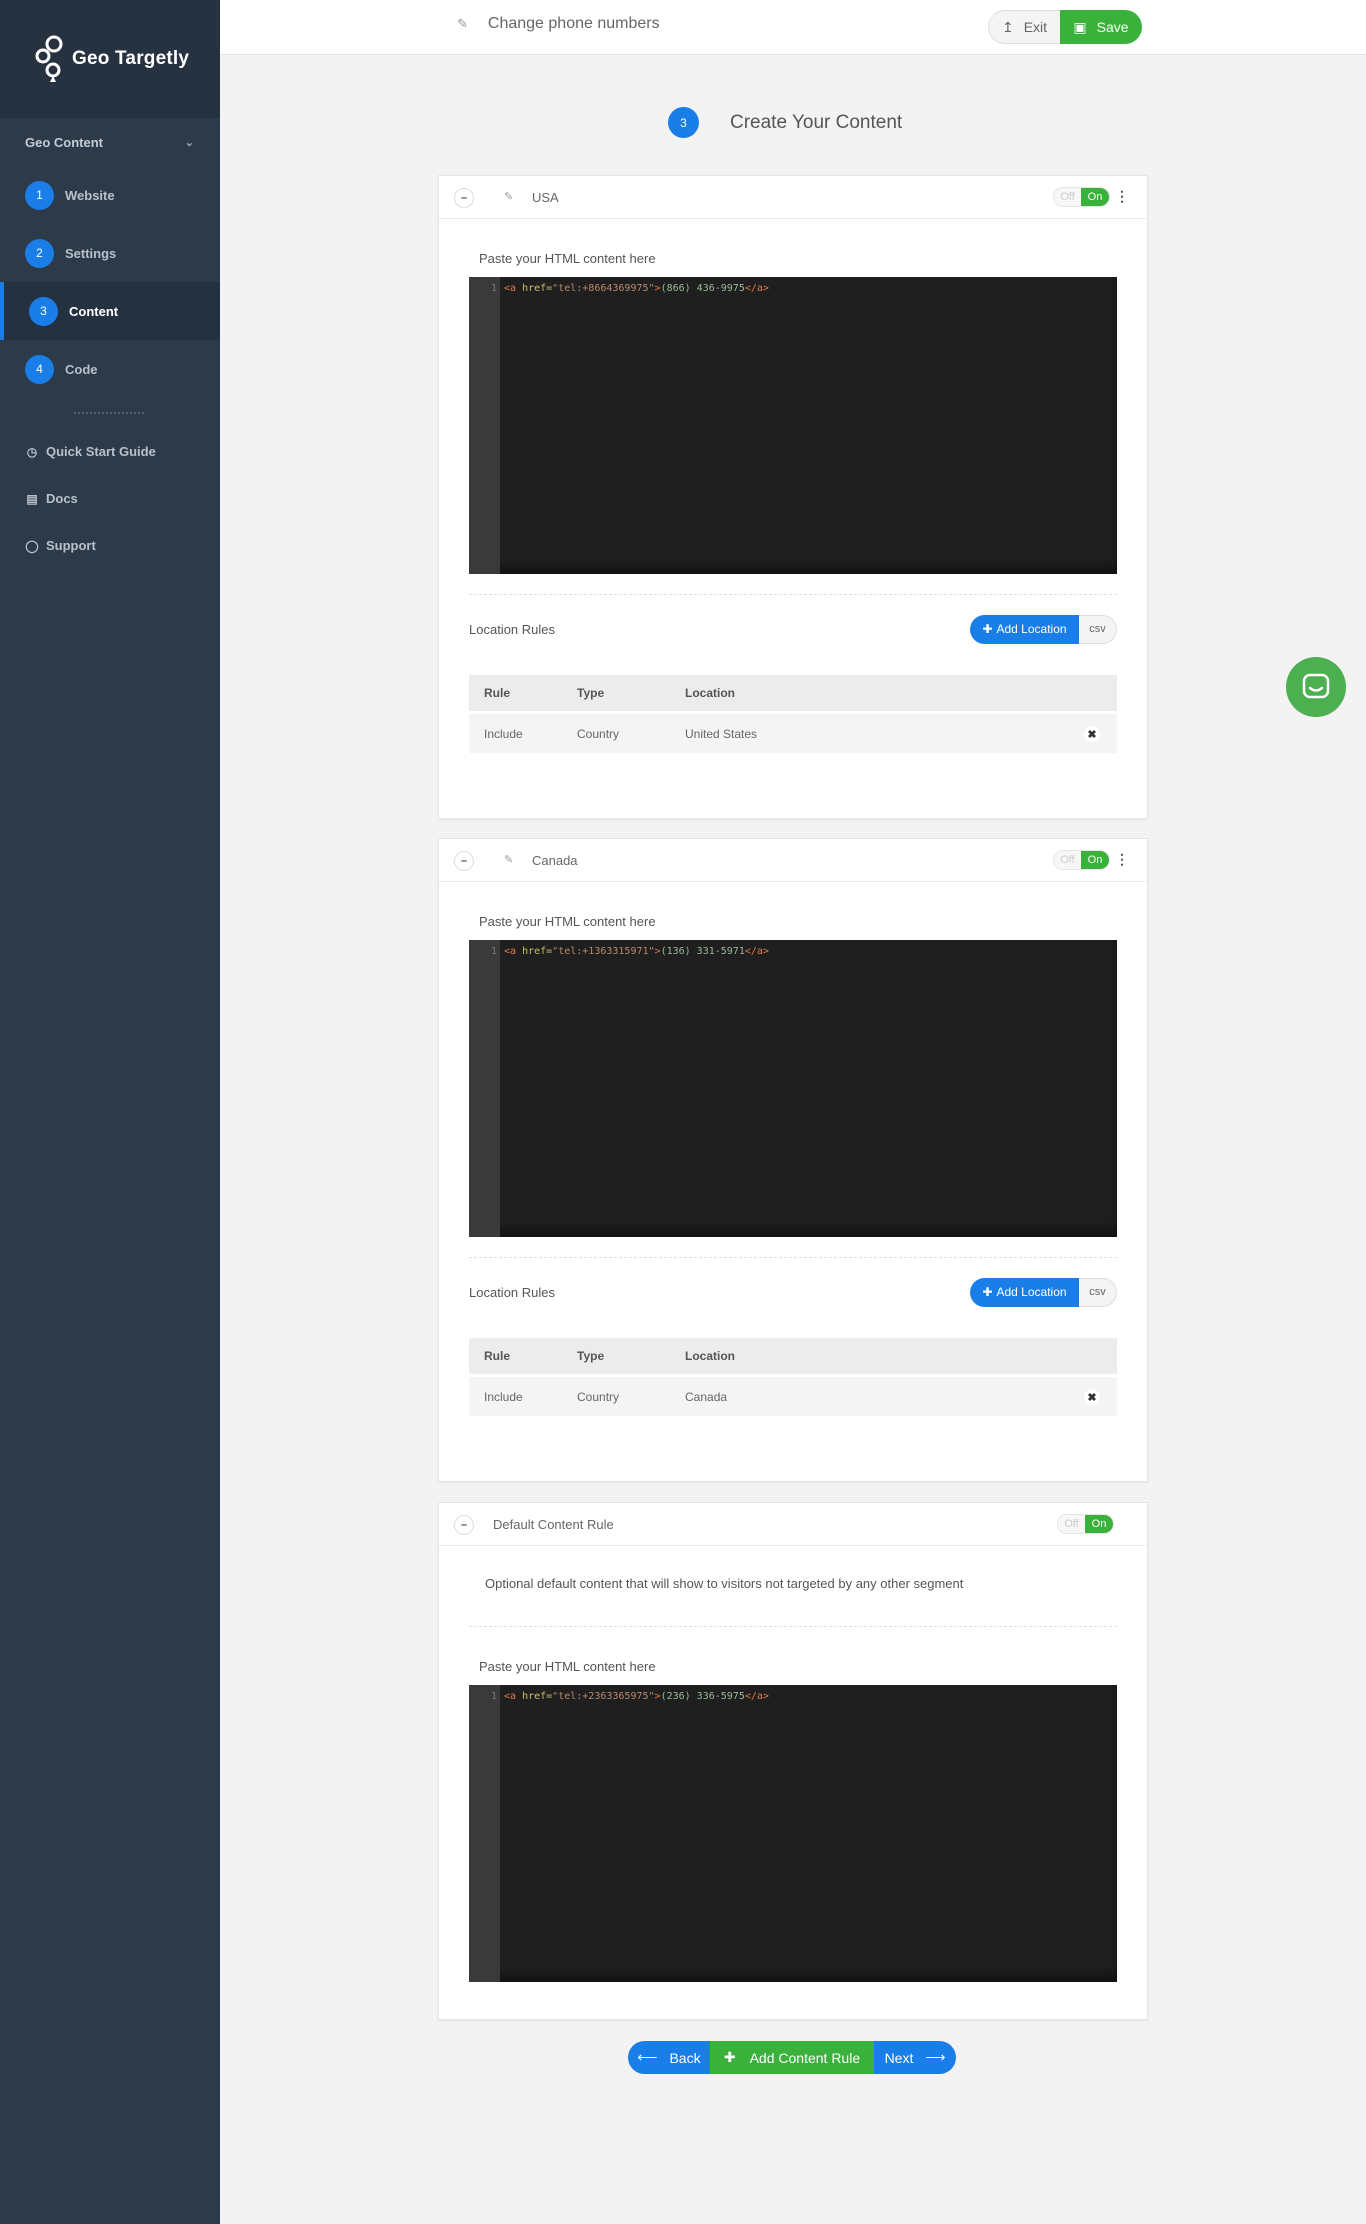 The width and height of the screenshot is (1366, 2224). Describe the element at coordinates (793, 197) in the screenshot. I see `card-header: – ✎ USA Off On ⋮` at that location.